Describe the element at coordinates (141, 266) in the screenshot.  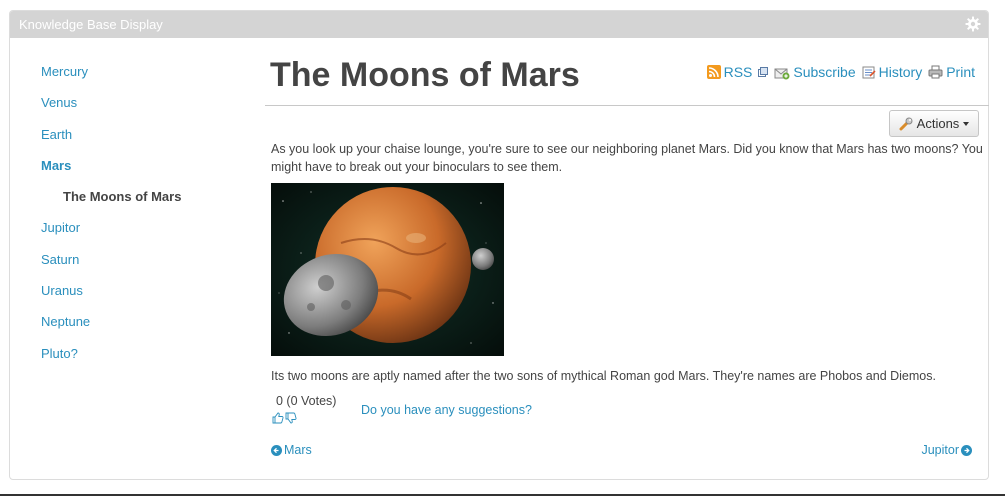
I see `nav-item-saturn: Saturn` at that location.